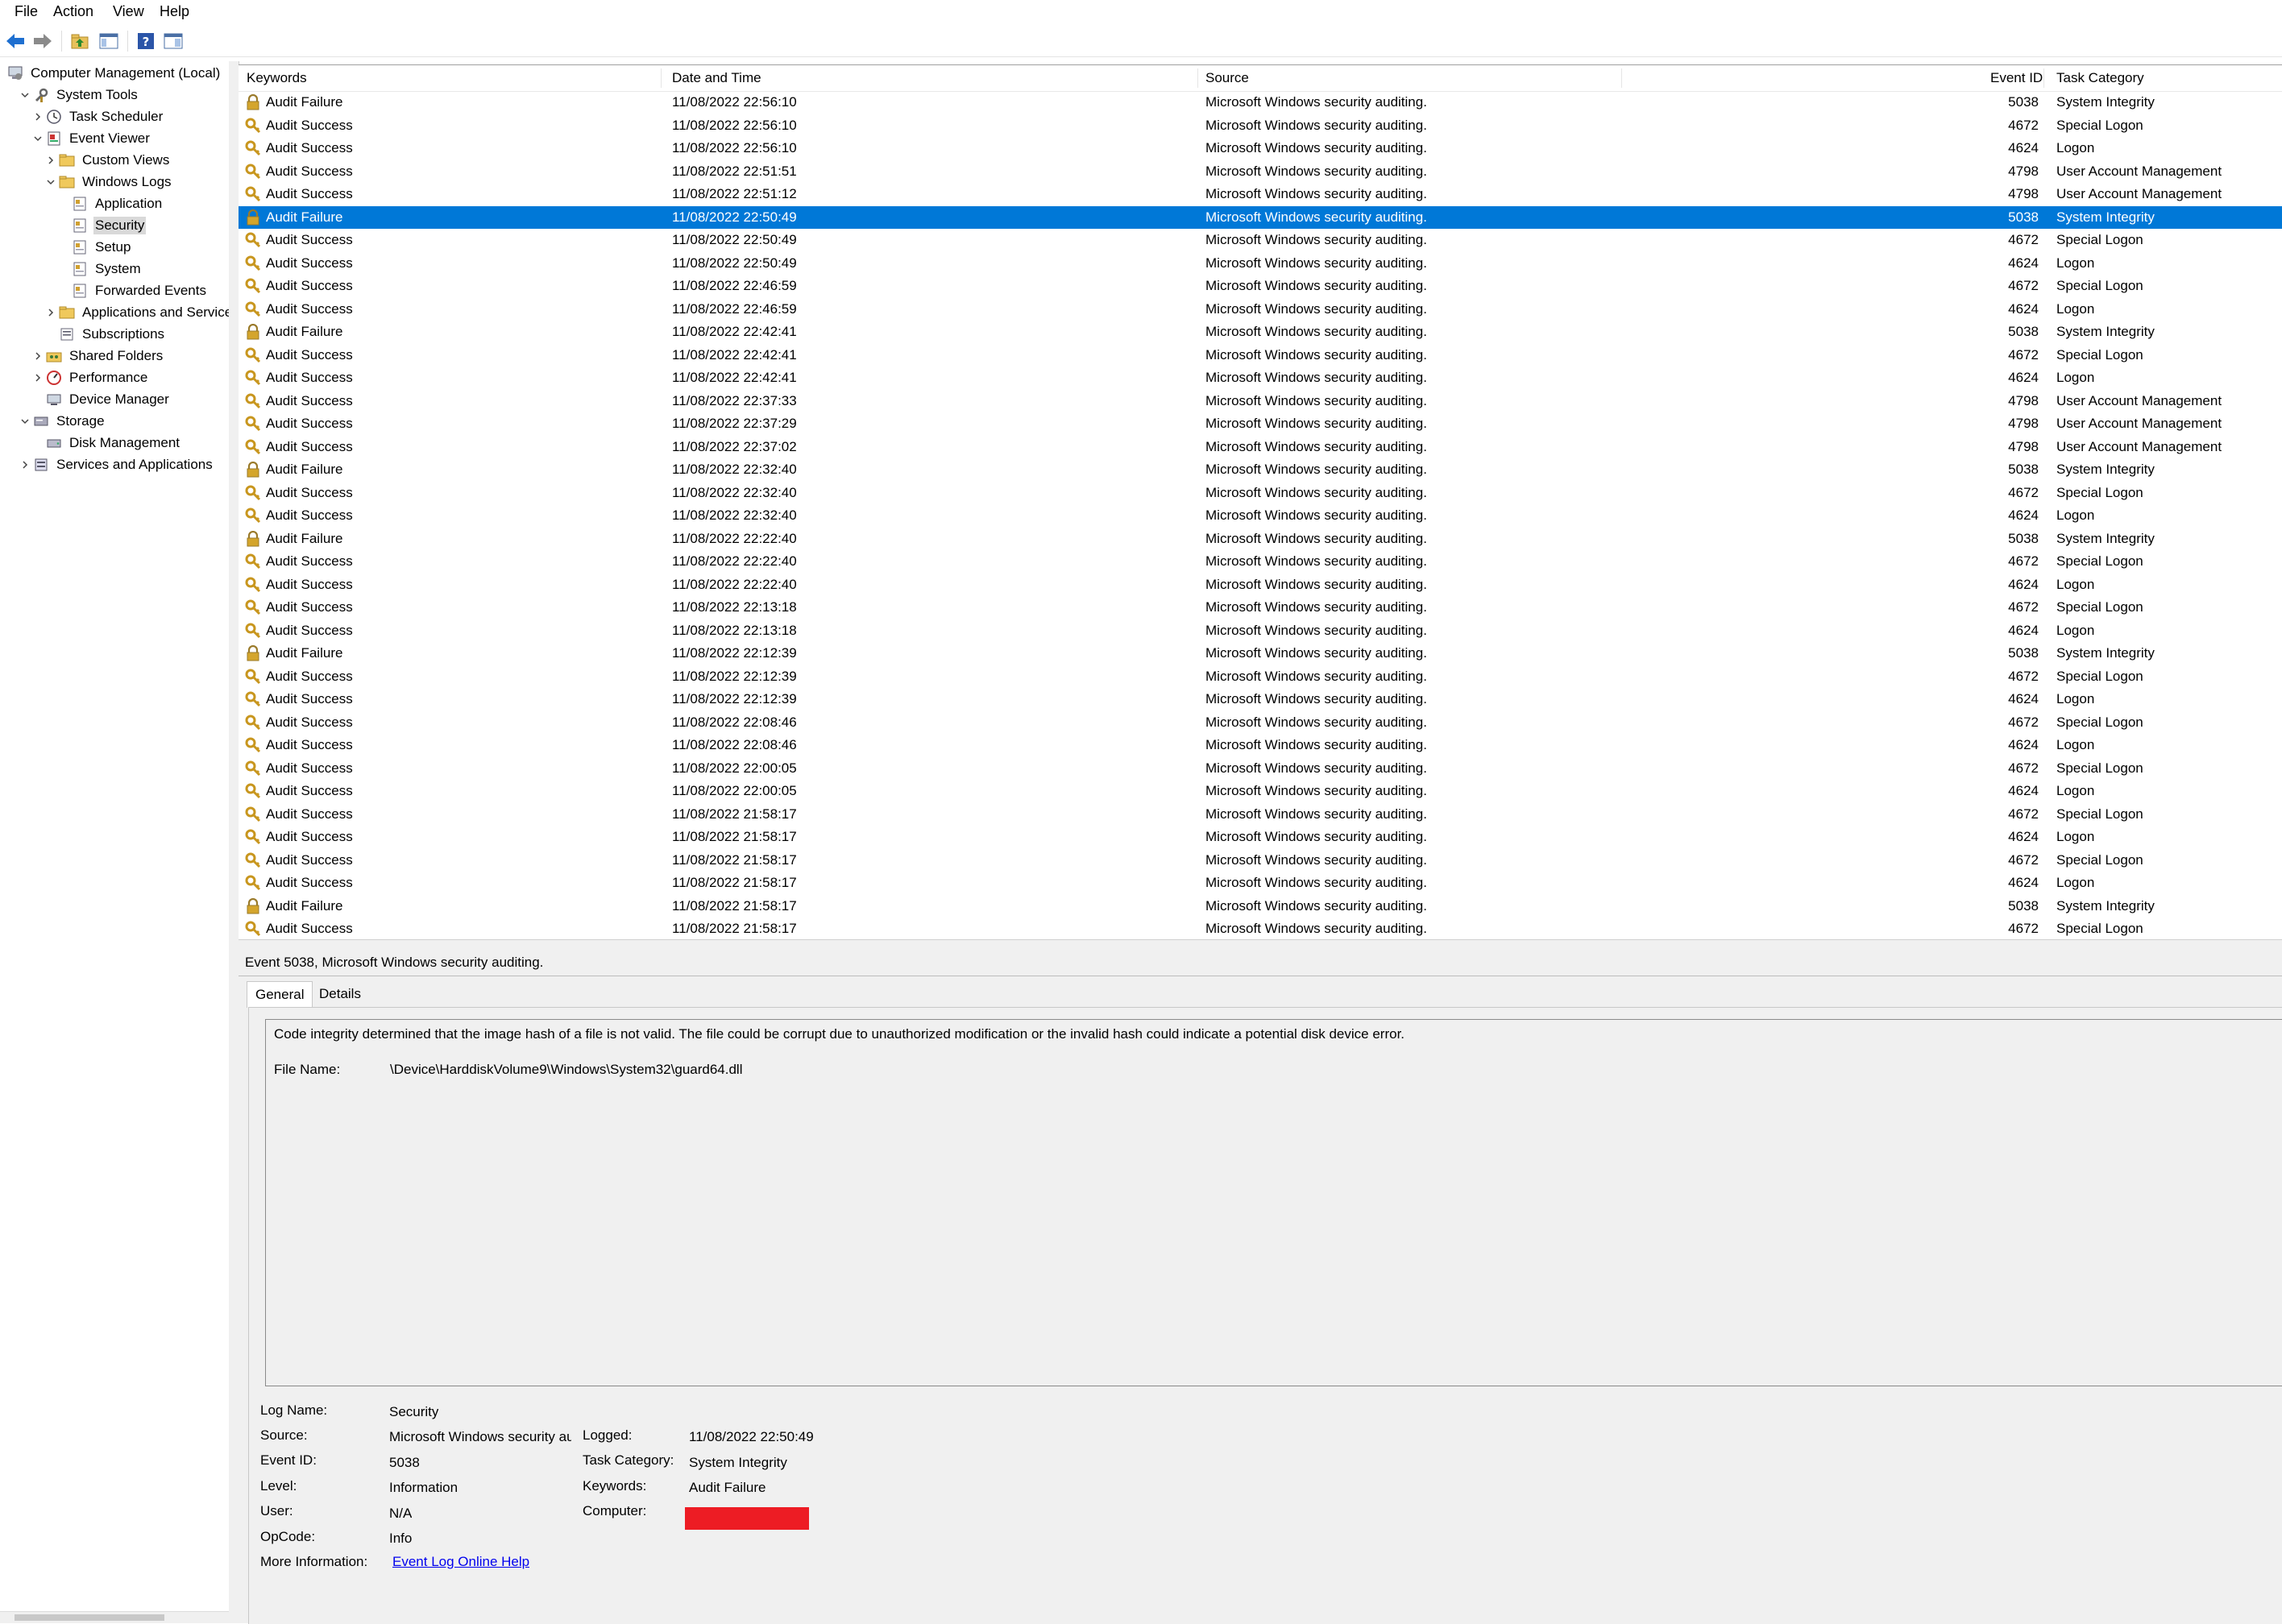  Describe the element at coordinates (94, 247) in the screenshot. I see `tree-node-setup: Setup` at that location.